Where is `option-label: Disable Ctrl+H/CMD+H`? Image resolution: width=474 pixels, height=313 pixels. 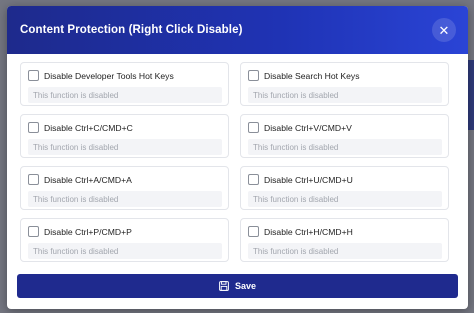 option-label: Disable Ctrl+H/CMD+H is located at coordinates (308, 232).